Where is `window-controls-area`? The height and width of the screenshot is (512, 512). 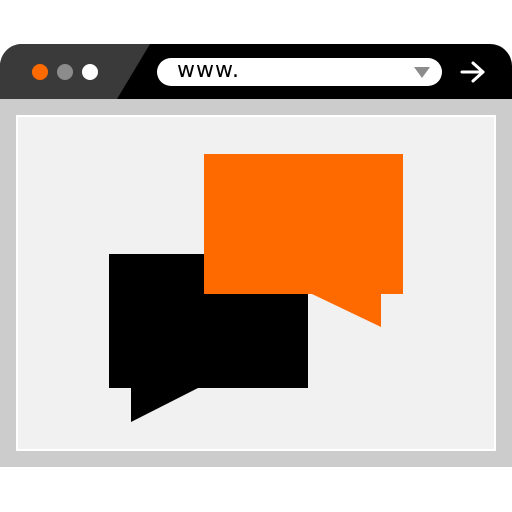
window-controls-area is located at coordinates (75, 71).